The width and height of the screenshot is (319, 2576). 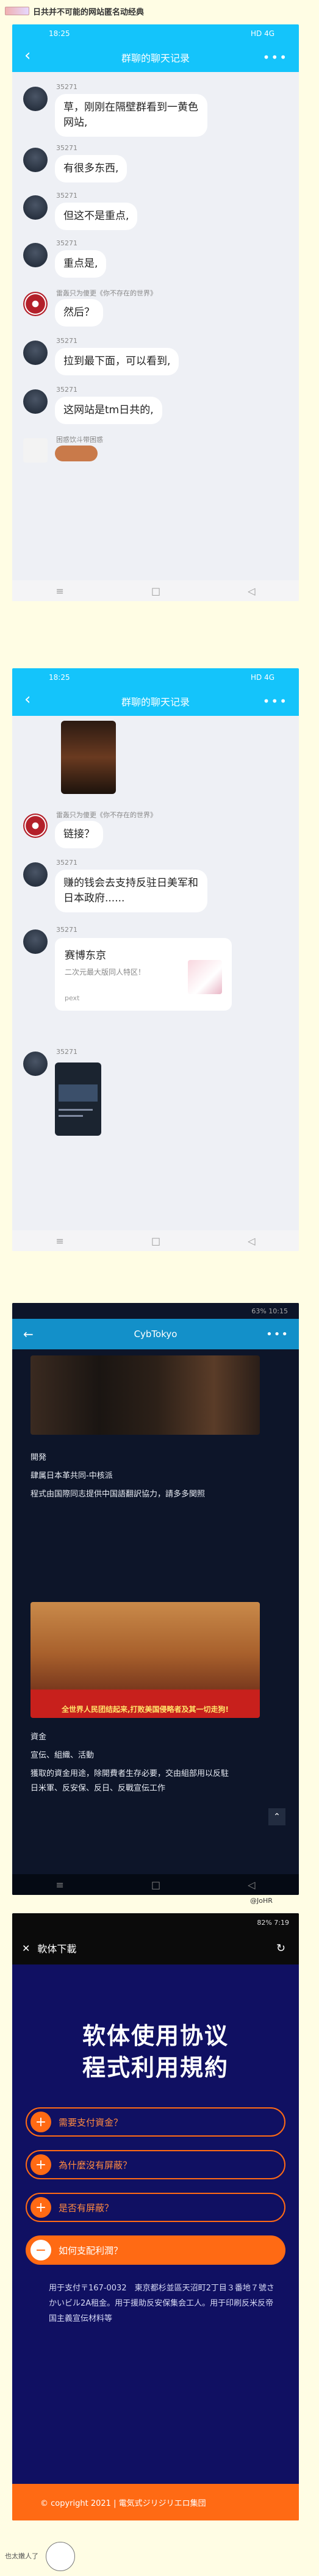 I want to click on status-bar: 82% 7:19, so click(x=155, y=1922).